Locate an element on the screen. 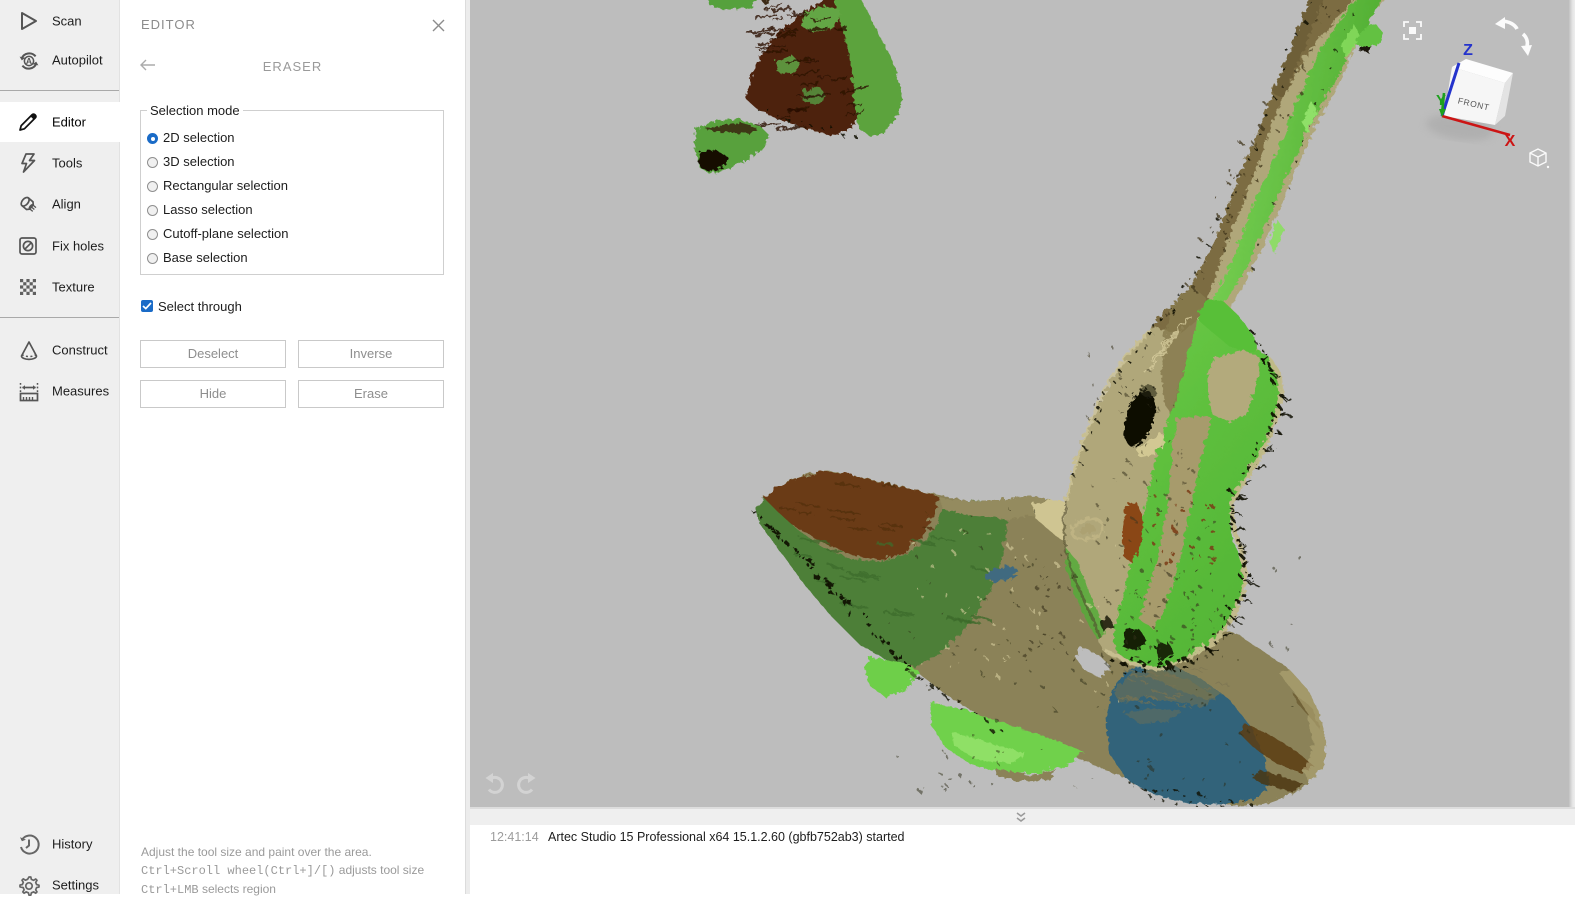  svg-text: Y is located at coordinates (1441, 100).